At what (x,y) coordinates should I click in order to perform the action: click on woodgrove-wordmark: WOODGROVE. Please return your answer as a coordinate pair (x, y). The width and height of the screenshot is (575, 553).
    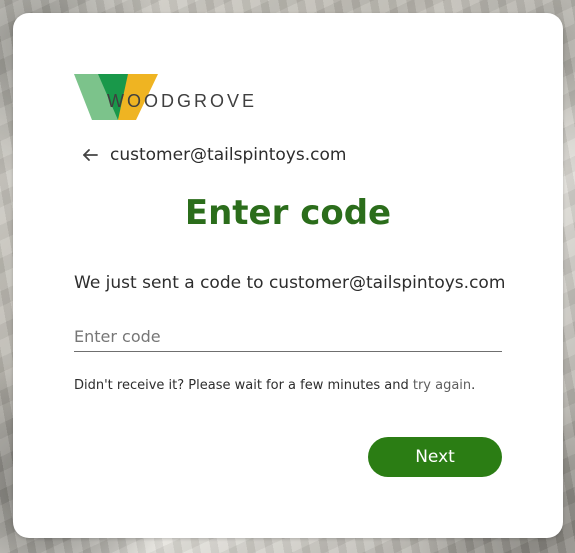
    Looking at the image, I should click on (182, 101).